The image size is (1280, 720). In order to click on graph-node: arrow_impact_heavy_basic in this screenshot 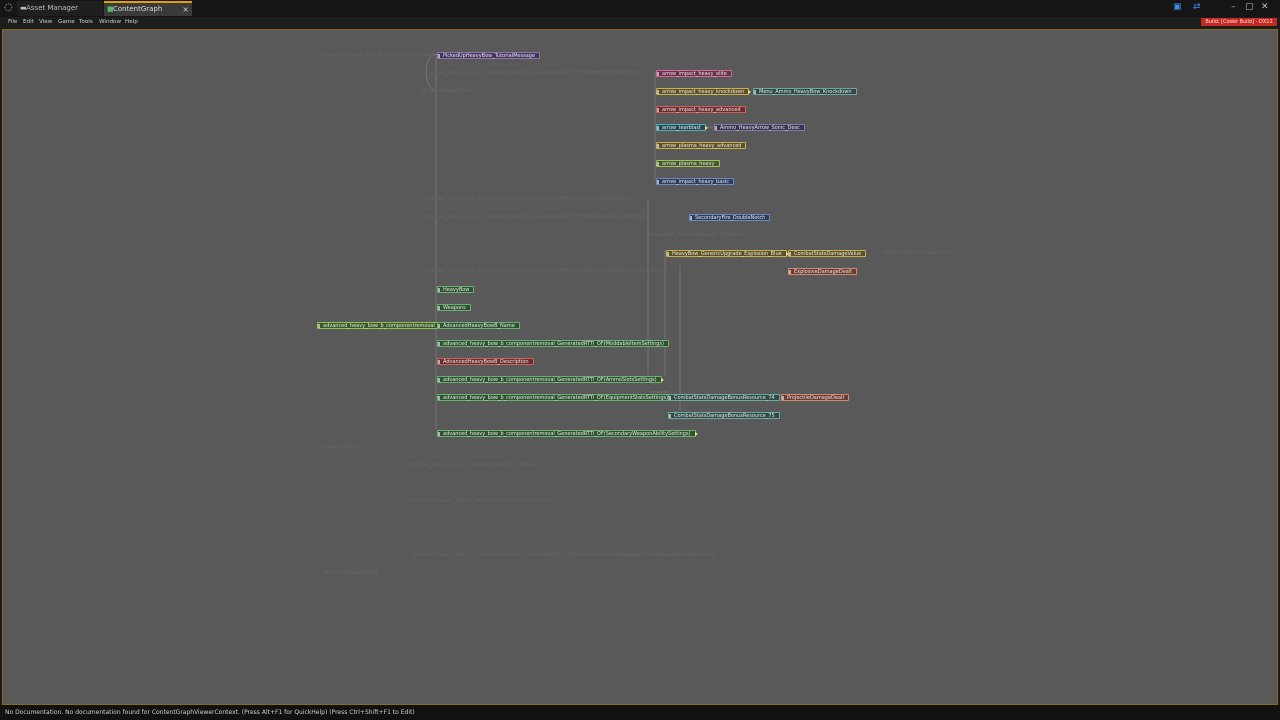, I will do `click(695, 181)`.